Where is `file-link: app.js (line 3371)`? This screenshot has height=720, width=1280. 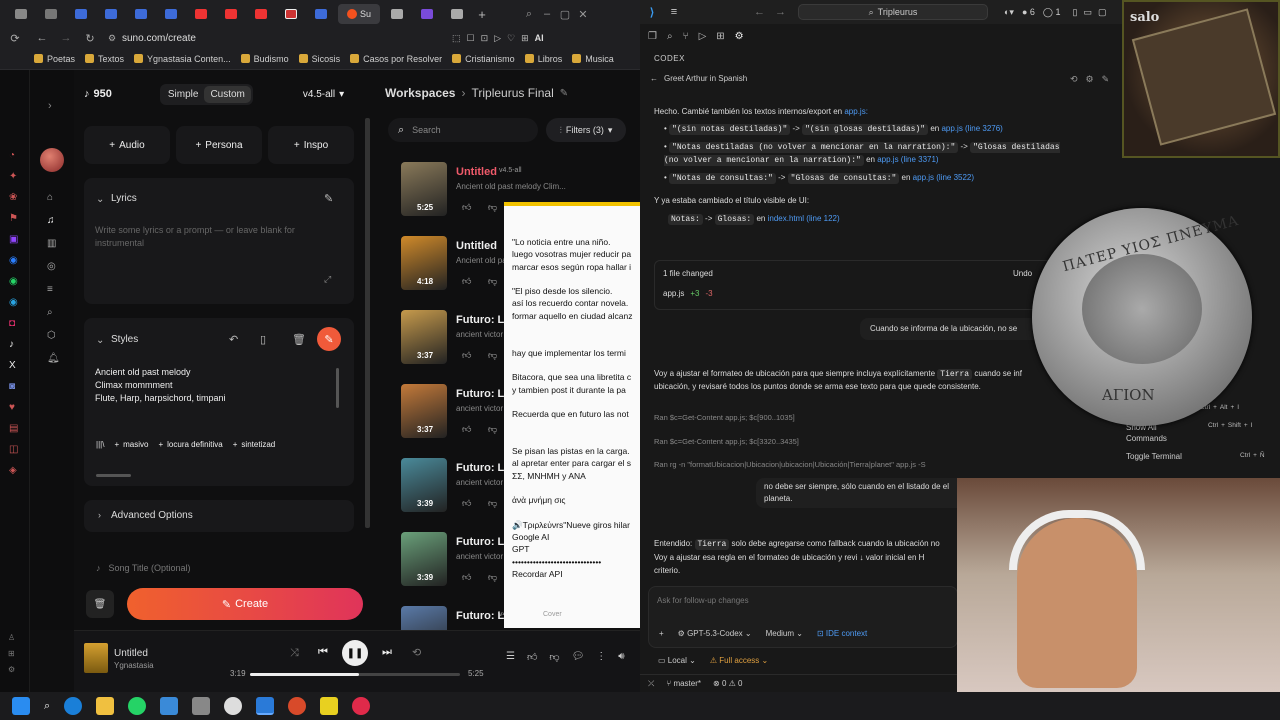
file-link: app.js (line 3371) is located at coordinates (907, 159).